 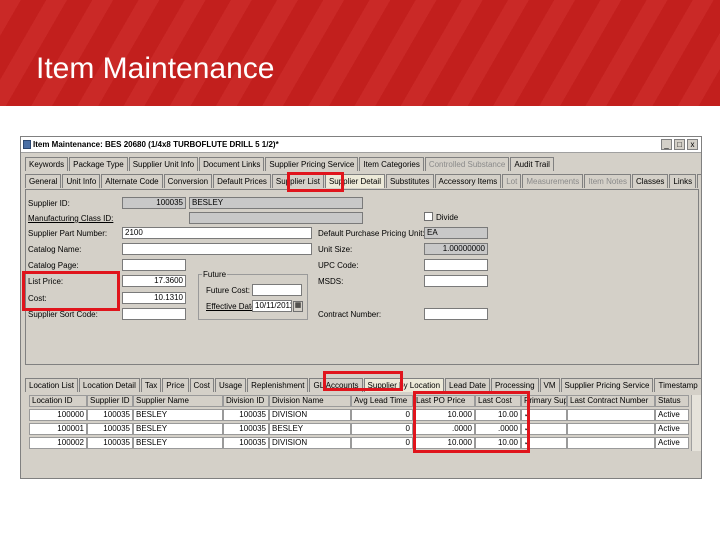 What do you see at coordinates (163, 164) in the screenshot?
I see `tab-top-2: Supplier Unit Info` at bounding box center [163, 164].